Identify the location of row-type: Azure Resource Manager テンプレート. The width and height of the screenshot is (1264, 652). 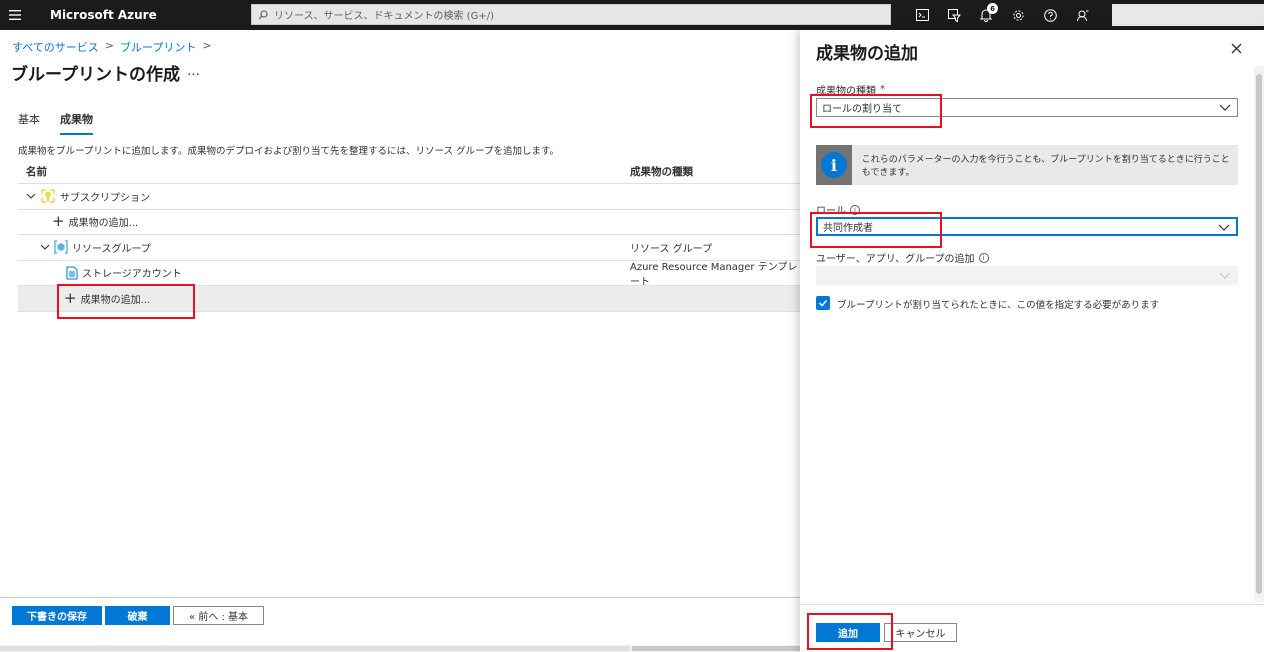
(714, 274).